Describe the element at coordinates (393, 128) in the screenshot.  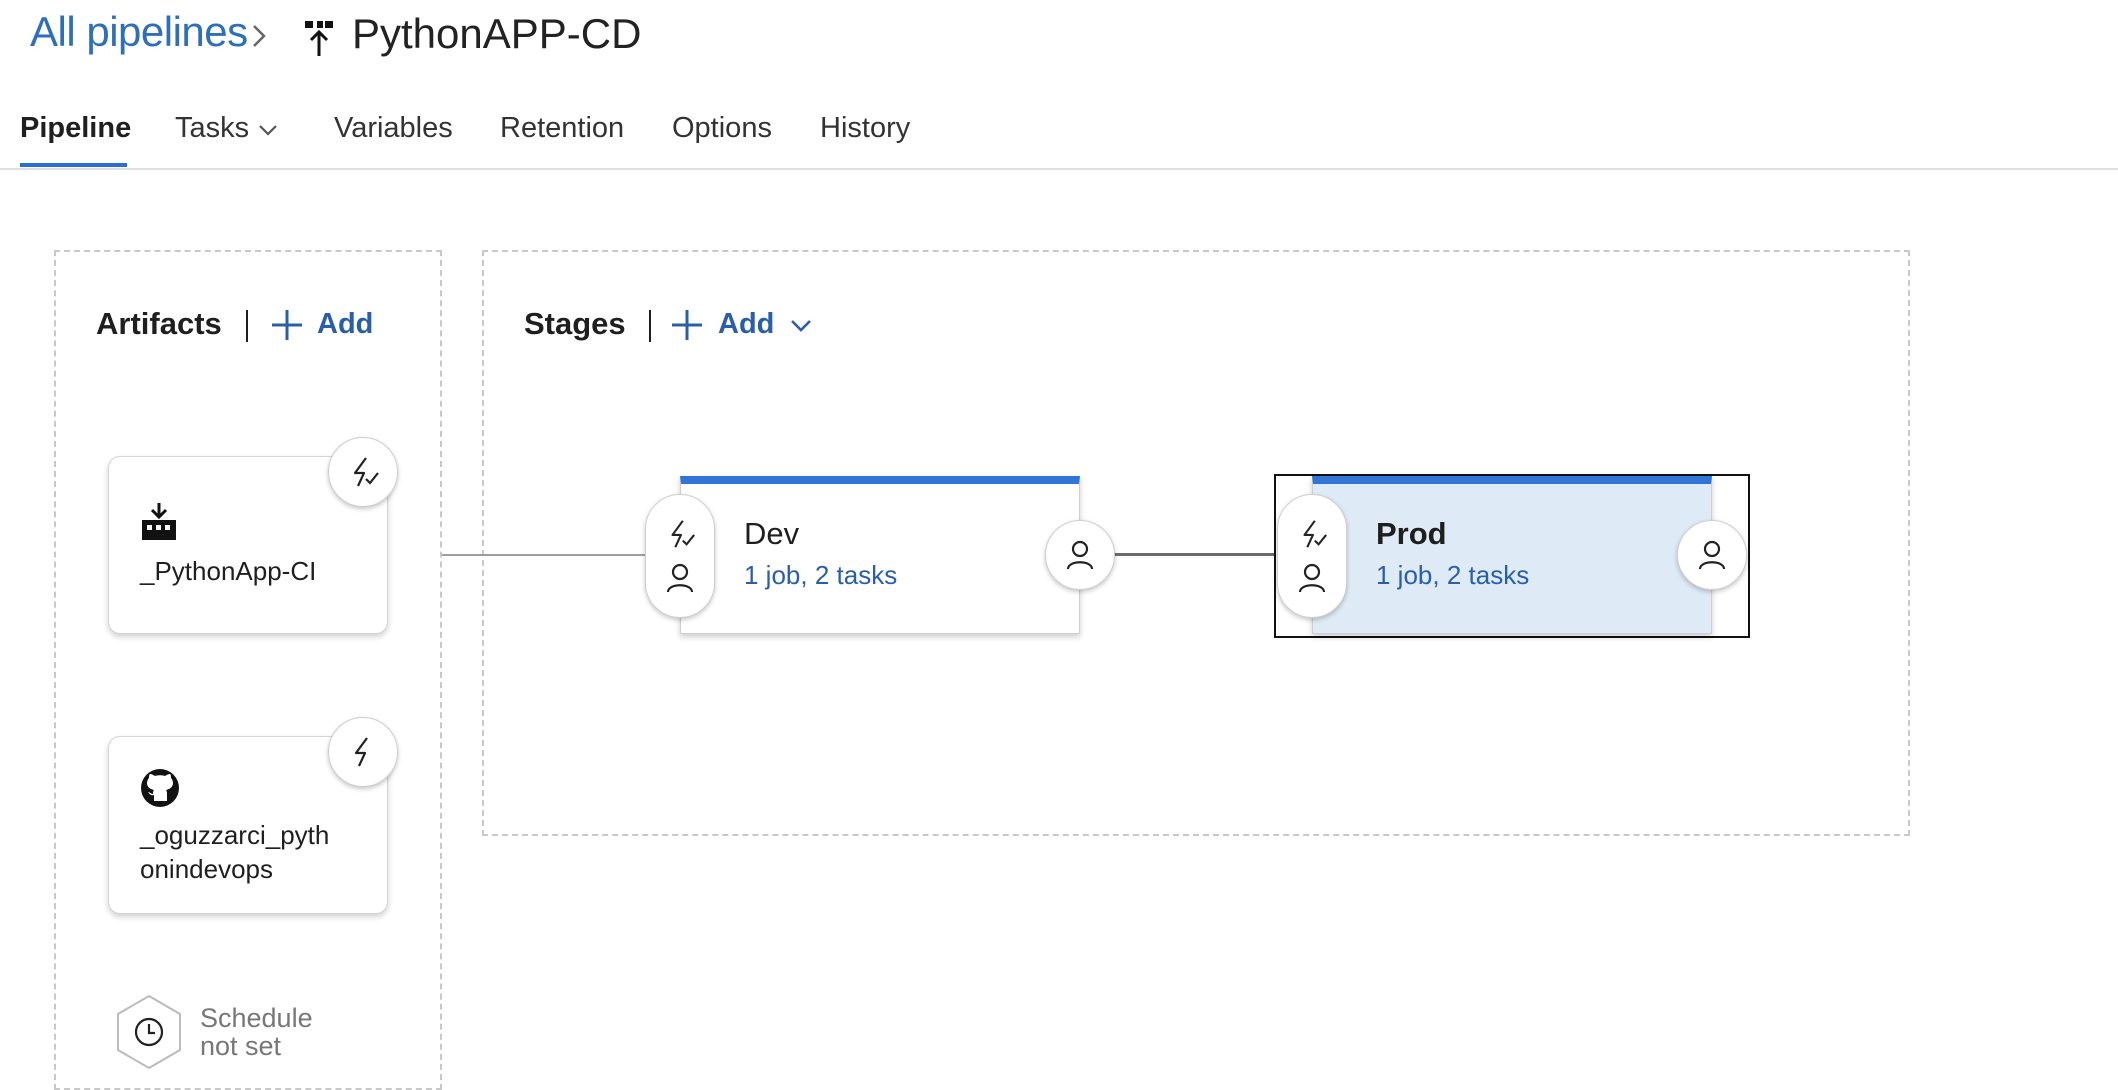
I see `tab-variables: Variables` at that location.